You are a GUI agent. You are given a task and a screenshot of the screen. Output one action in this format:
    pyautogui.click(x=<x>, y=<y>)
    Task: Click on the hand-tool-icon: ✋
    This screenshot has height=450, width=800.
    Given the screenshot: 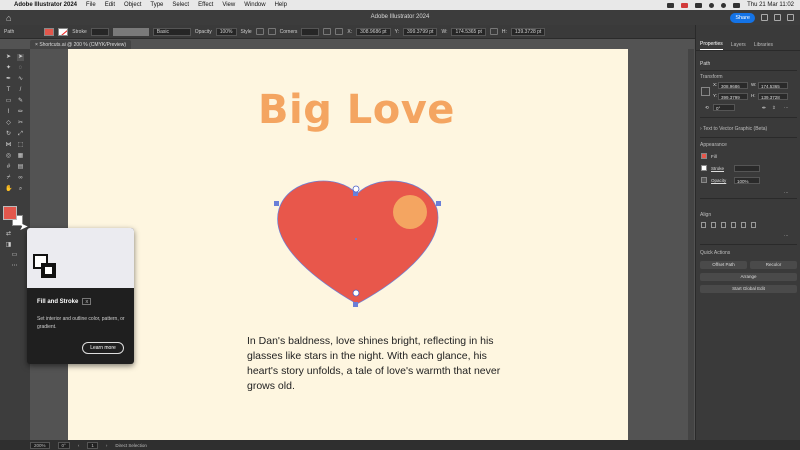 What is the action you would take?
    pyautogui.click(x=8, y=189)
    